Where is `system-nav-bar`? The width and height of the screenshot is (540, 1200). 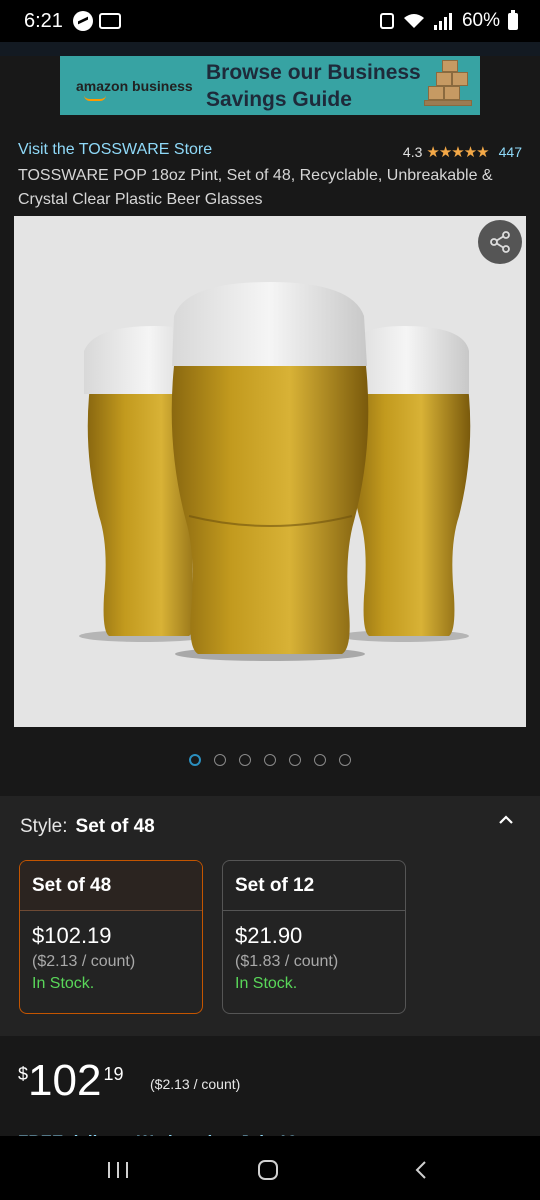
system-nav-bar is located at coordinates (270, 1168).